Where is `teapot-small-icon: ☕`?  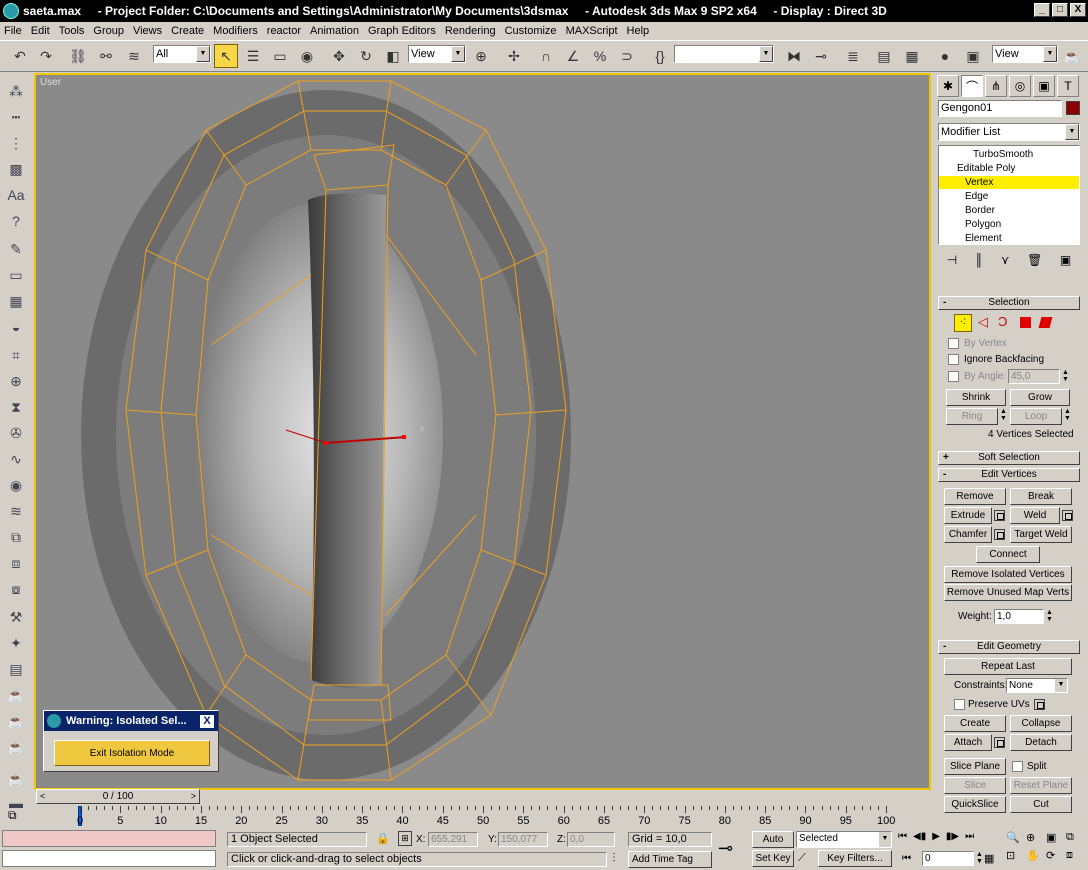
teapot-small-icon: ☕ is located at coordinates (16, 779).